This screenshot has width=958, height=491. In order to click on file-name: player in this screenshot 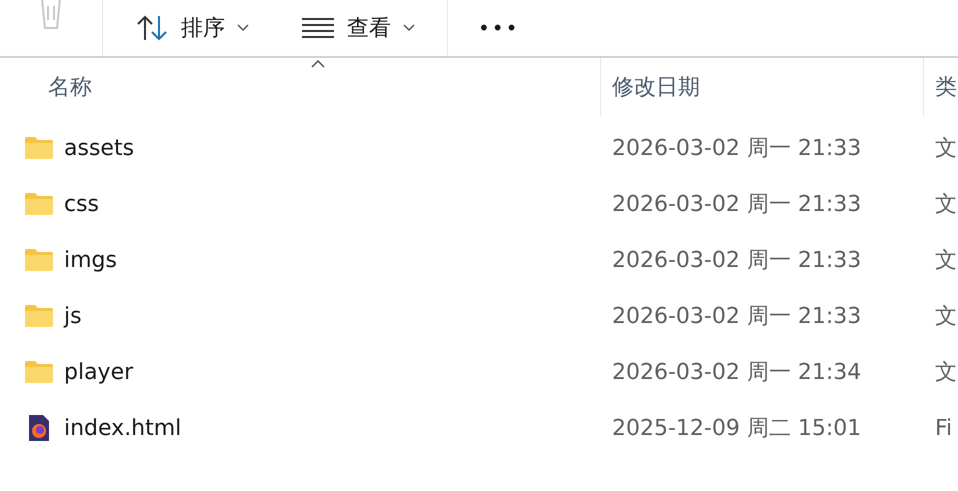, I will do `click(99, 372)`.